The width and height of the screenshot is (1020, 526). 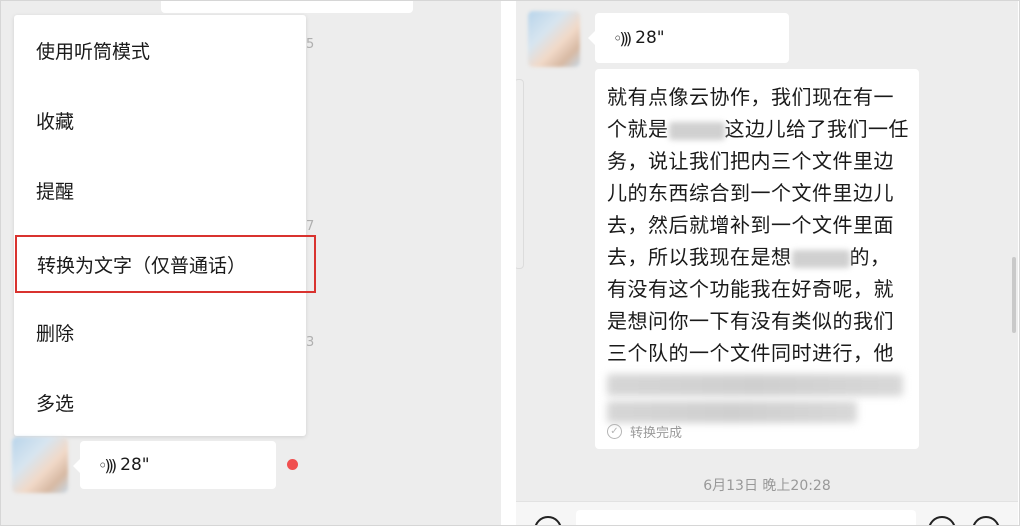 I want to click on menu-item-convert-to-text: 转换为文字（仅普通话）, so click(x=165, y=264).